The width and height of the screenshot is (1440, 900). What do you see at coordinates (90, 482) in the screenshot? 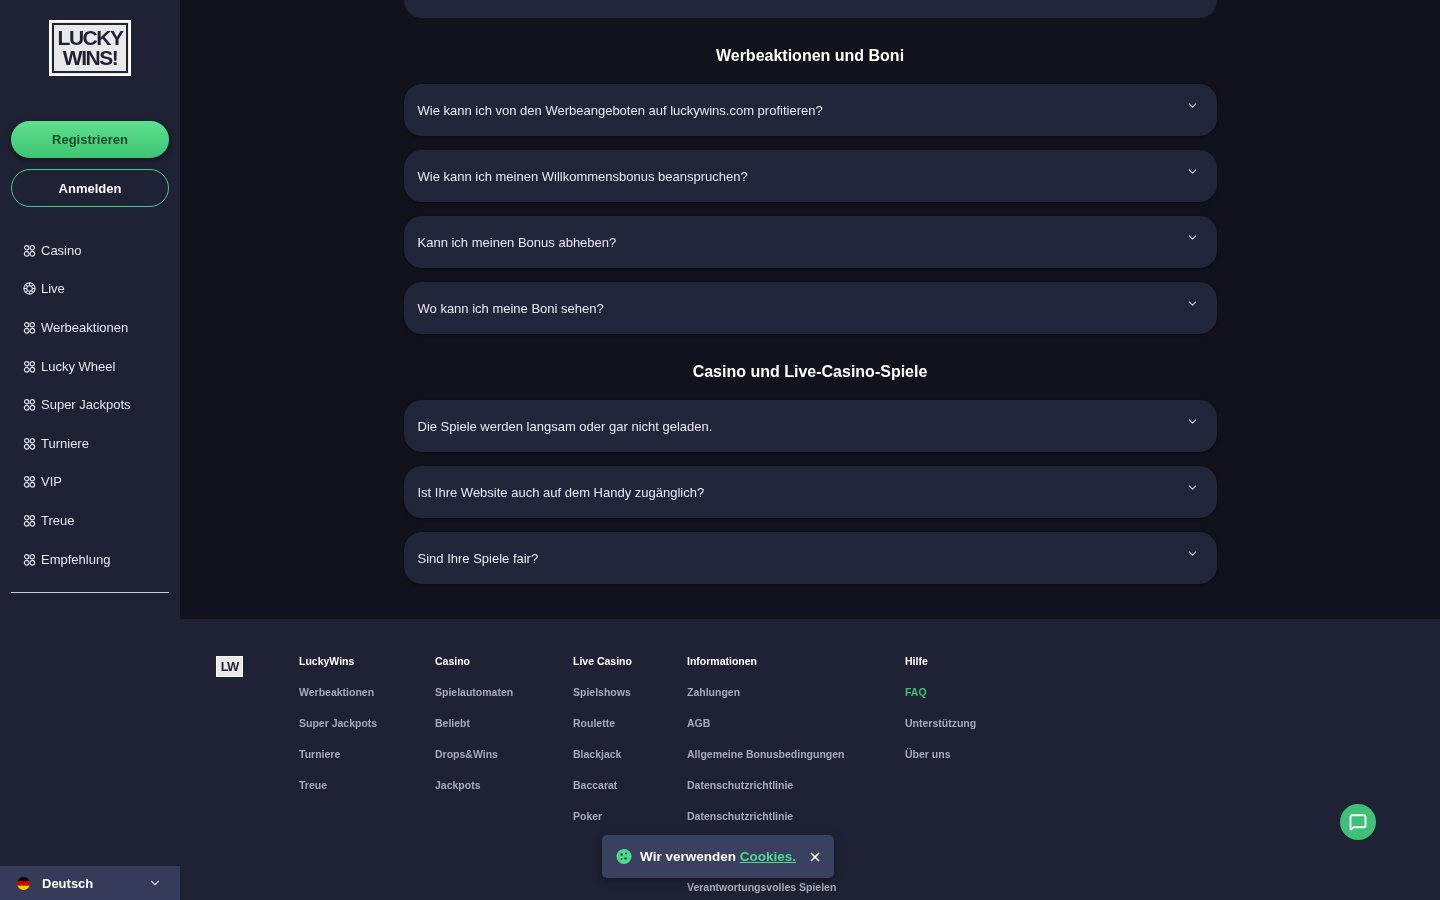
I see `nav-item: VIP` at bounding box center [90, 482].